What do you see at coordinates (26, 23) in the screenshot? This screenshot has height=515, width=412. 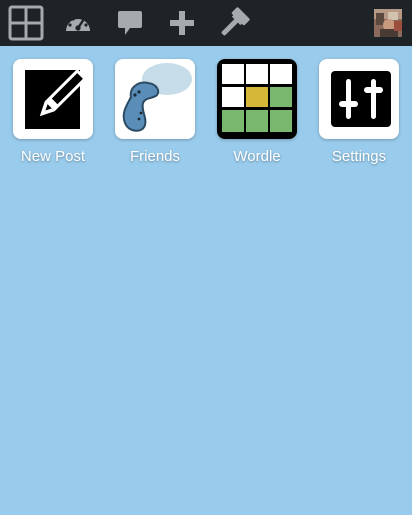 I see `apps-grid-icon` at bounding box center [26, 23].